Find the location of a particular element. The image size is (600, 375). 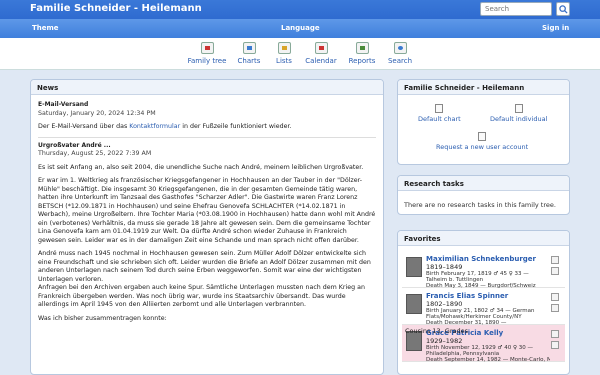

news-paragraph: Was ich bisher zusammentragen konnte: is located at coordinates (102, 318).